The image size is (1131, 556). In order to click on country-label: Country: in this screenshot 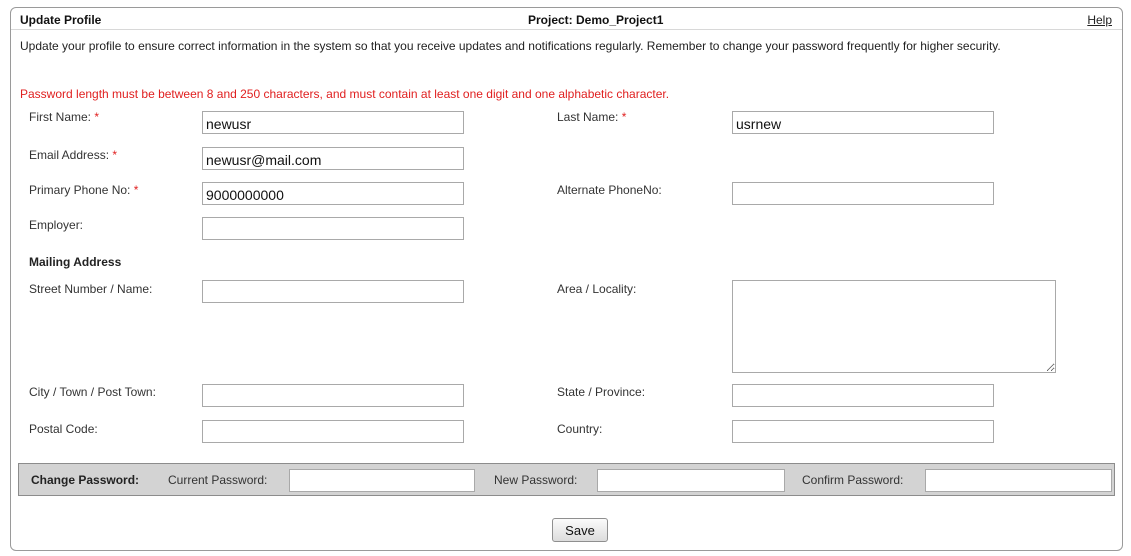, I will do `click(580, 429)`.